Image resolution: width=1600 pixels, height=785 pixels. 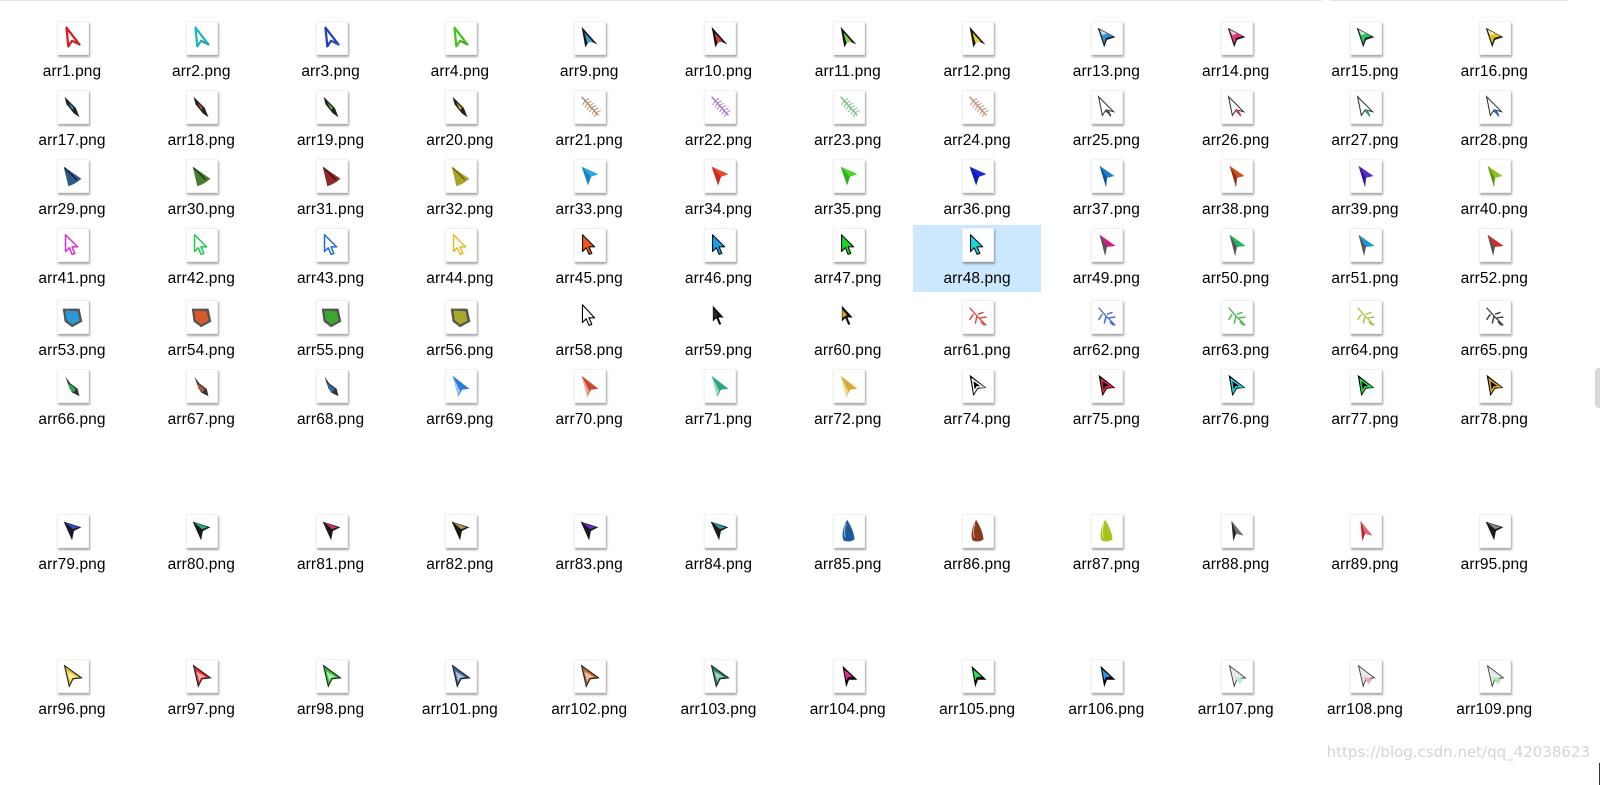 I want to click on file-item: arr105.png, so click(x=977, y=689).